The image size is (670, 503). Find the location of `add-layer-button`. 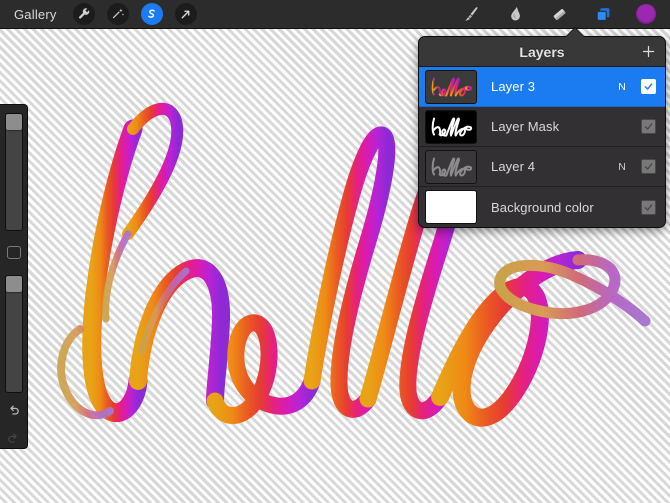

add-layer-button is located at coordinates (648, 52).